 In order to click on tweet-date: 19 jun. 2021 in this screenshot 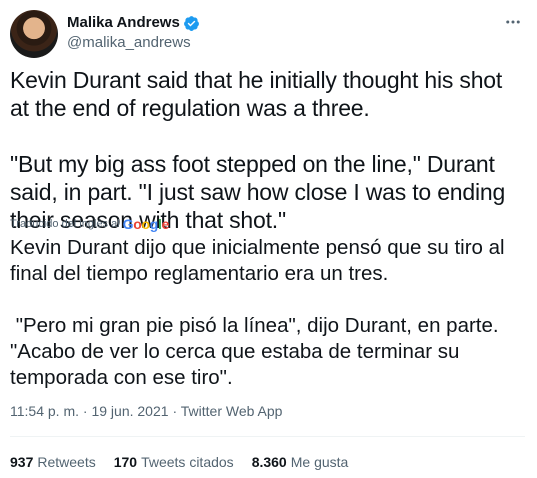, I will do `click(129, 411)`.